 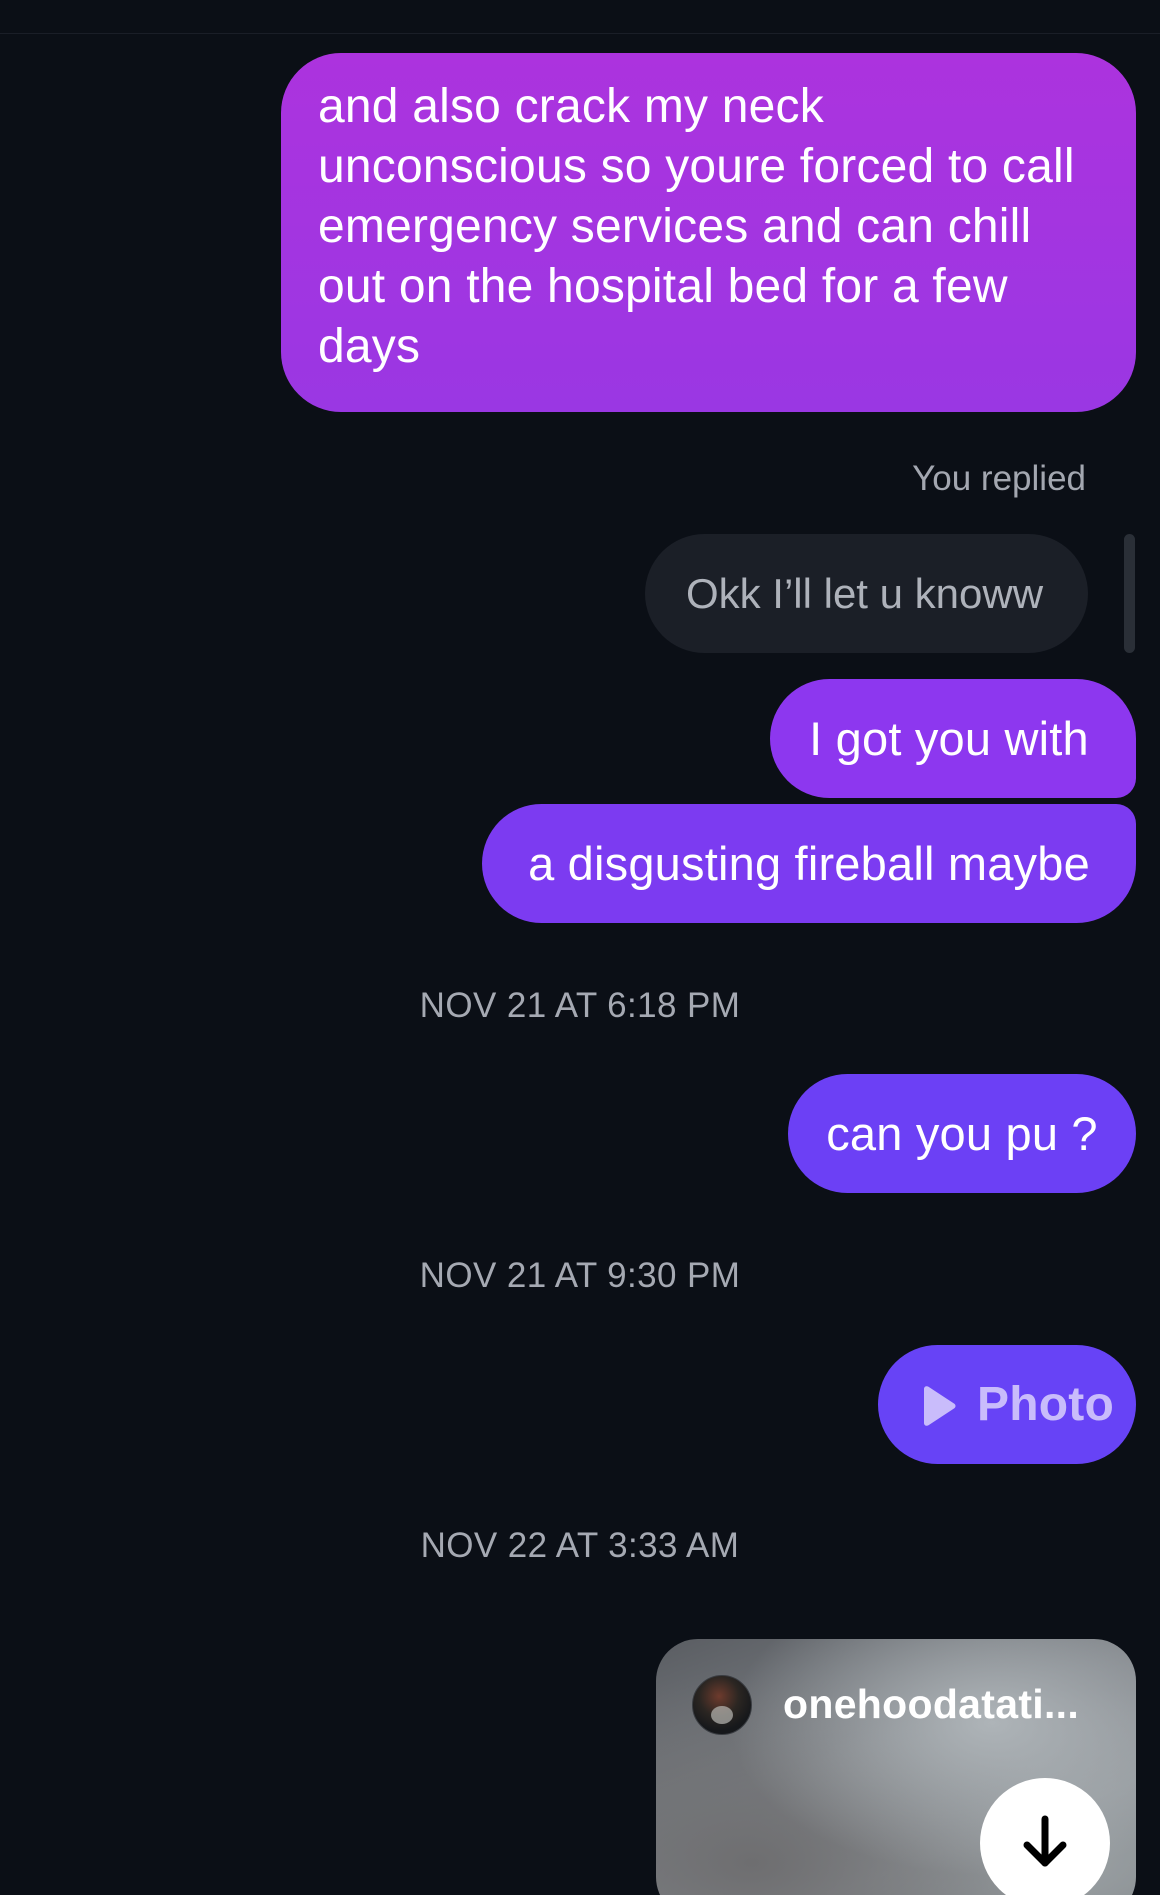 I want to click on sent-message-bubble: a disgusting fireball maybe, so click(x=809, y=863).